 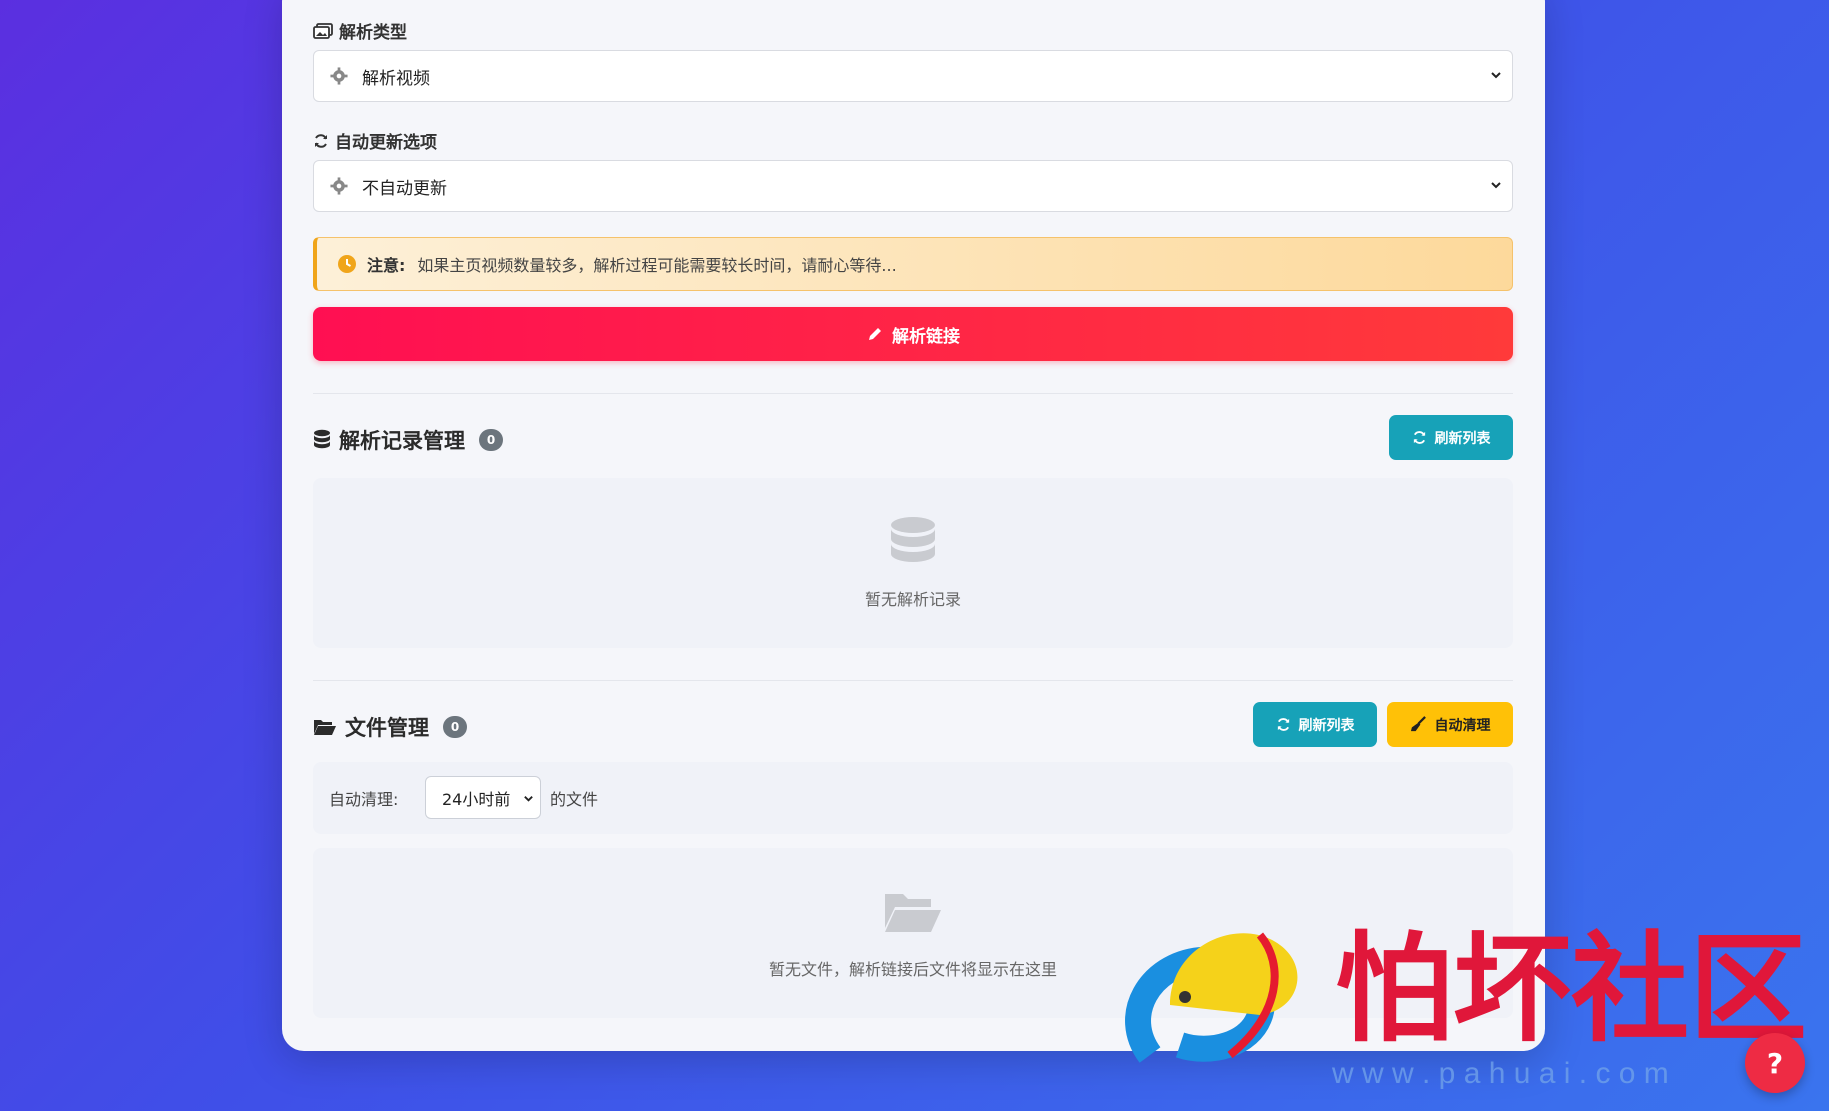 What do you see at coordinates (926, 336) in the screenshot?
I see `parse-link-button-label: 解析链接` at bounding box center [926, 336].